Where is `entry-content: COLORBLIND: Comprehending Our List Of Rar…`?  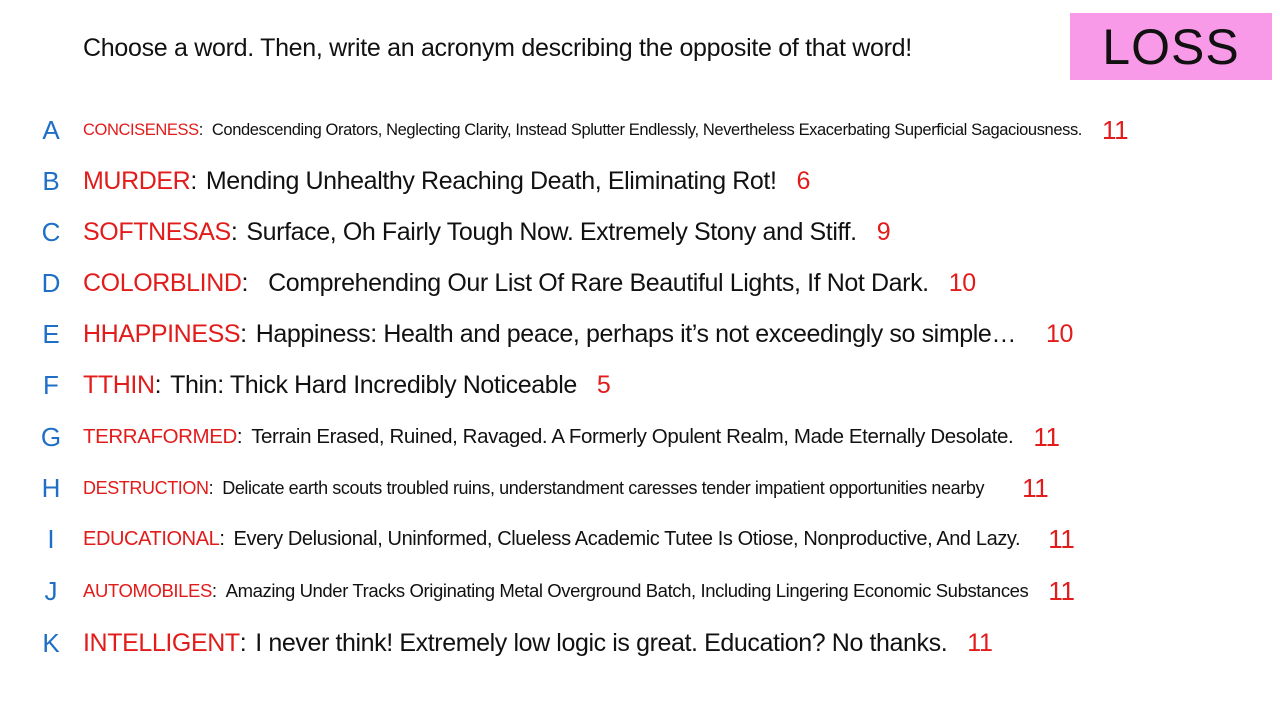 entry-content: COLORBLIND: Comprehending Our List Of Rar… is located at coordinates (529, 283).